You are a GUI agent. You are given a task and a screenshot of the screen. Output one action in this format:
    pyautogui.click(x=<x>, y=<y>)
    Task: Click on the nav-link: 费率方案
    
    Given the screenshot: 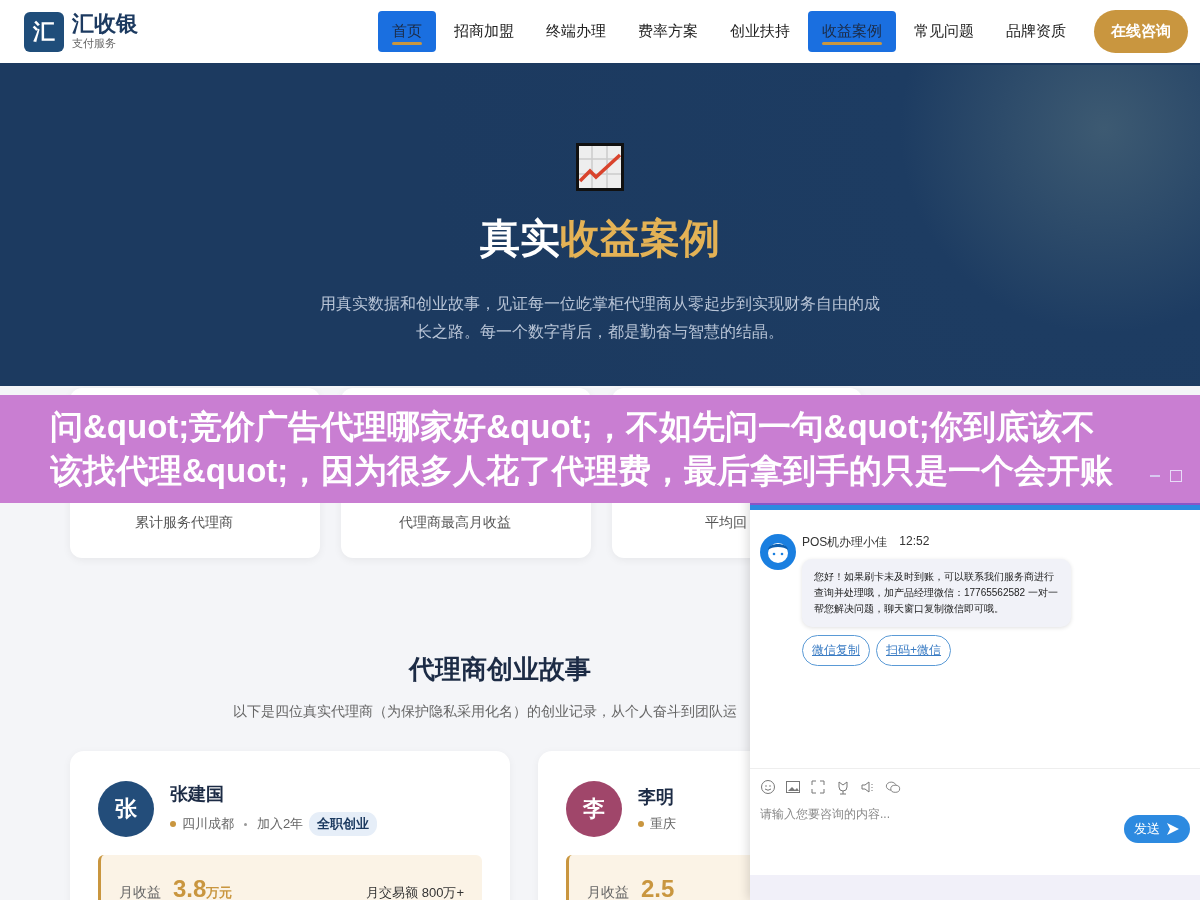 What is the action you would take?
    pyautogui.click(x=668, y=31)
    